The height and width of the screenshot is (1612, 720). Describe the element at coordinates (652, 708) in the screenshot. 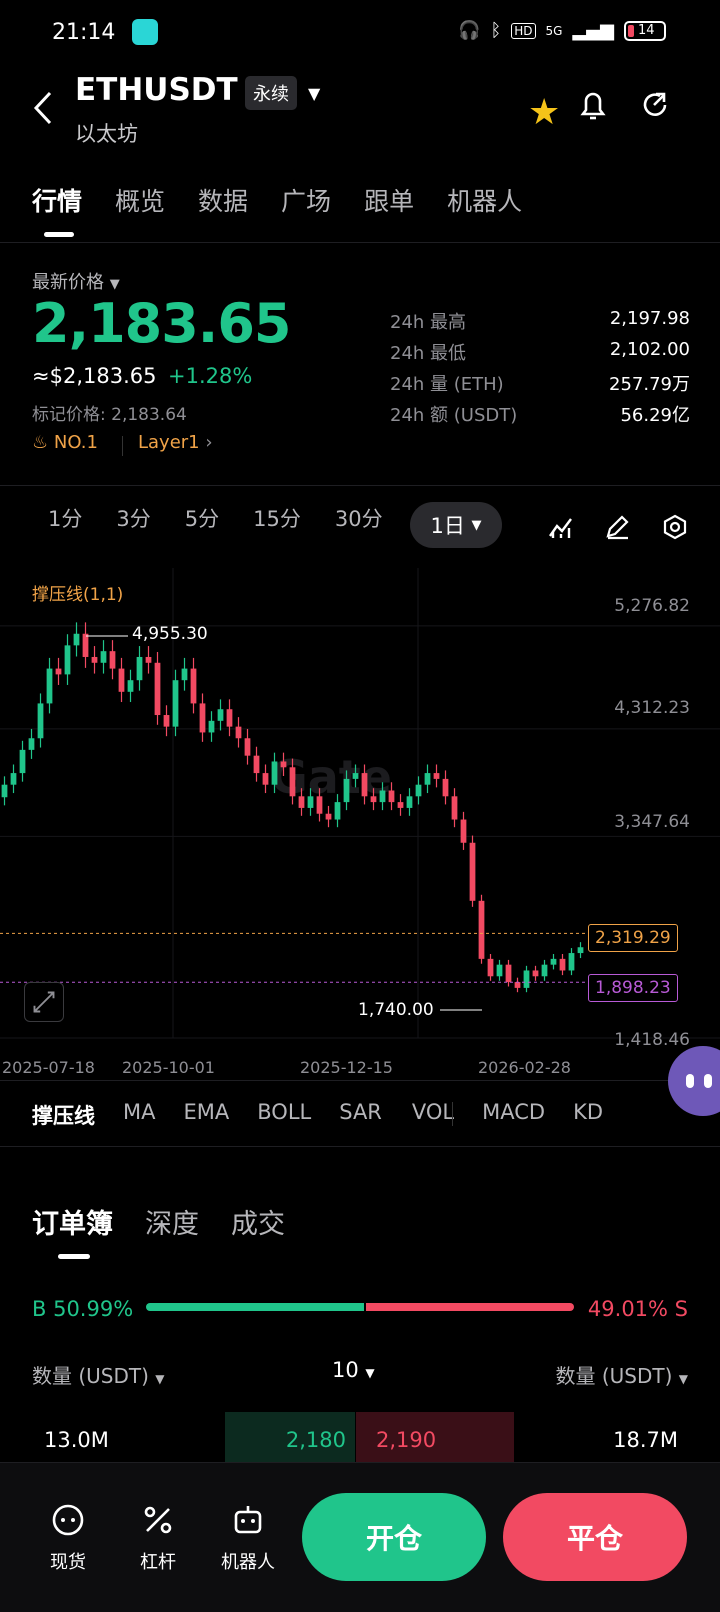

I see `y-tick-label: 4,312.23` at that location.